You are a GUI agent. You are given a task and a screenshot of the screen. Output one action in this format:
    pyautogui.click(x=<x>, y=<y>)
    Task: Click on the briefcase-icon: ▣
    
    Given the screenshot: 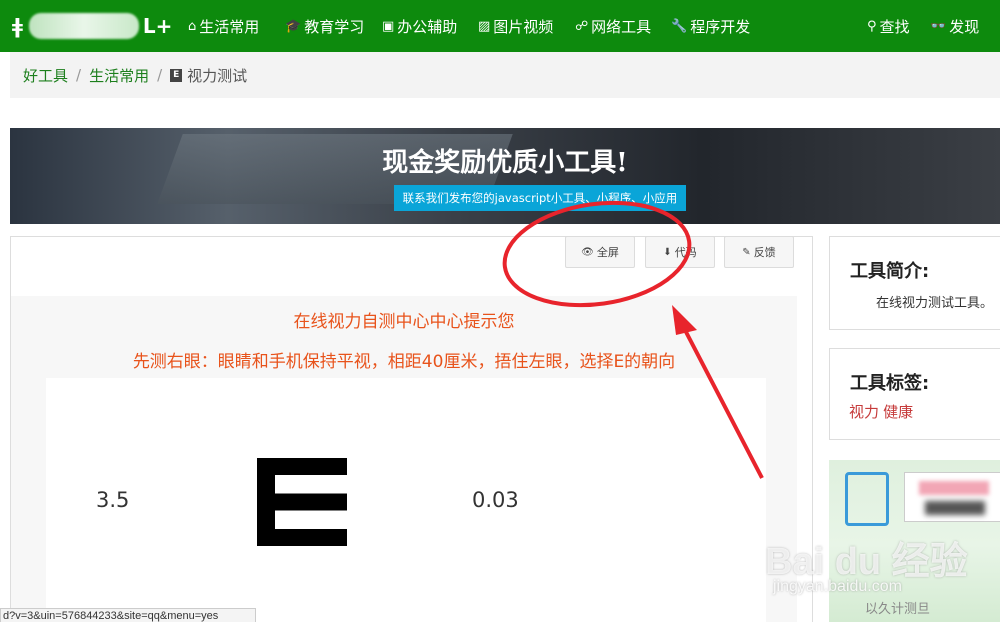 What is the action you would take?
    pyautogui.click(x=388, y=26)
    